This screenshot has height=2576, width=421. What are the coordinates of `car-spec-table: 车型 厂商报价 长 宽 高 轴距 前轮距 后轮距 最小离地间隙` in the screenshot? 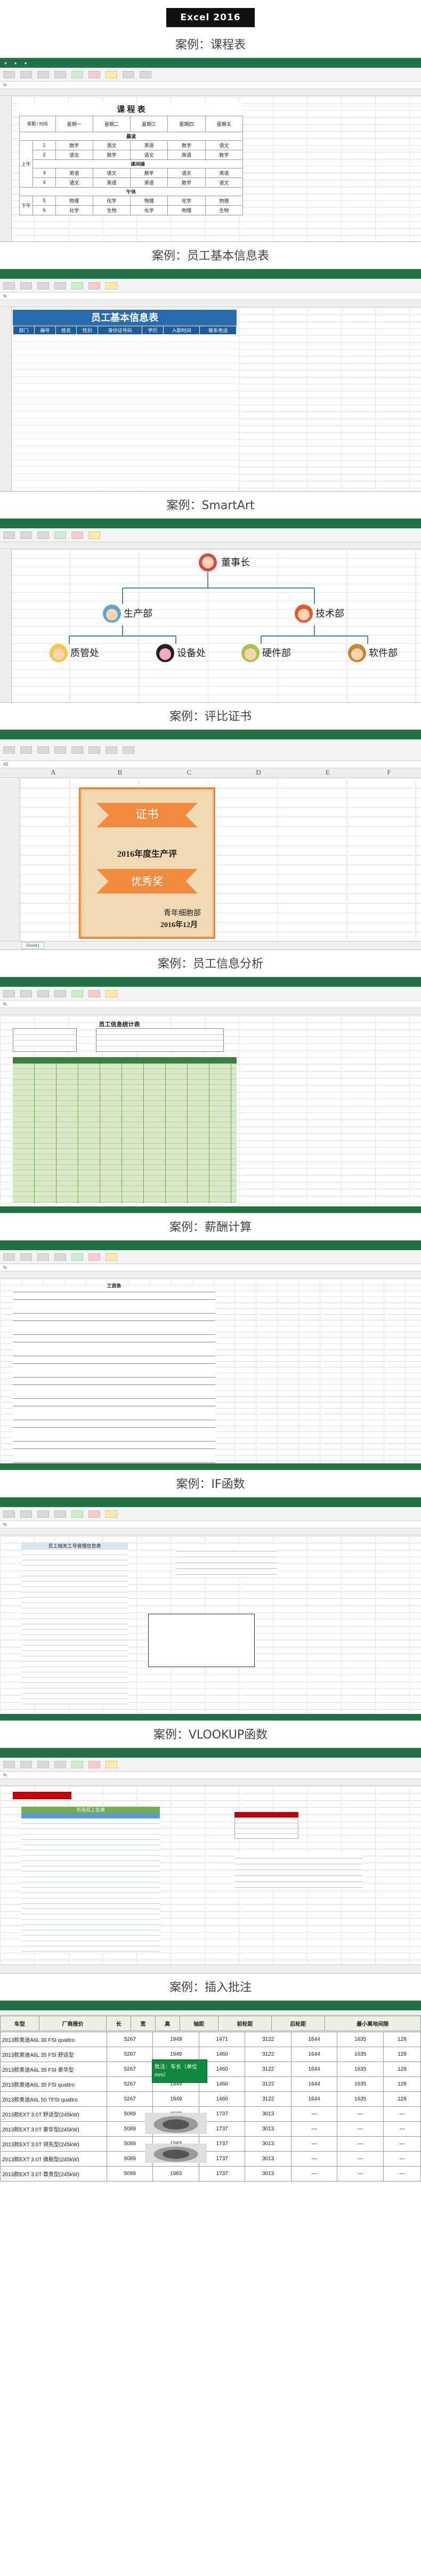 It's located at (210, 2023).